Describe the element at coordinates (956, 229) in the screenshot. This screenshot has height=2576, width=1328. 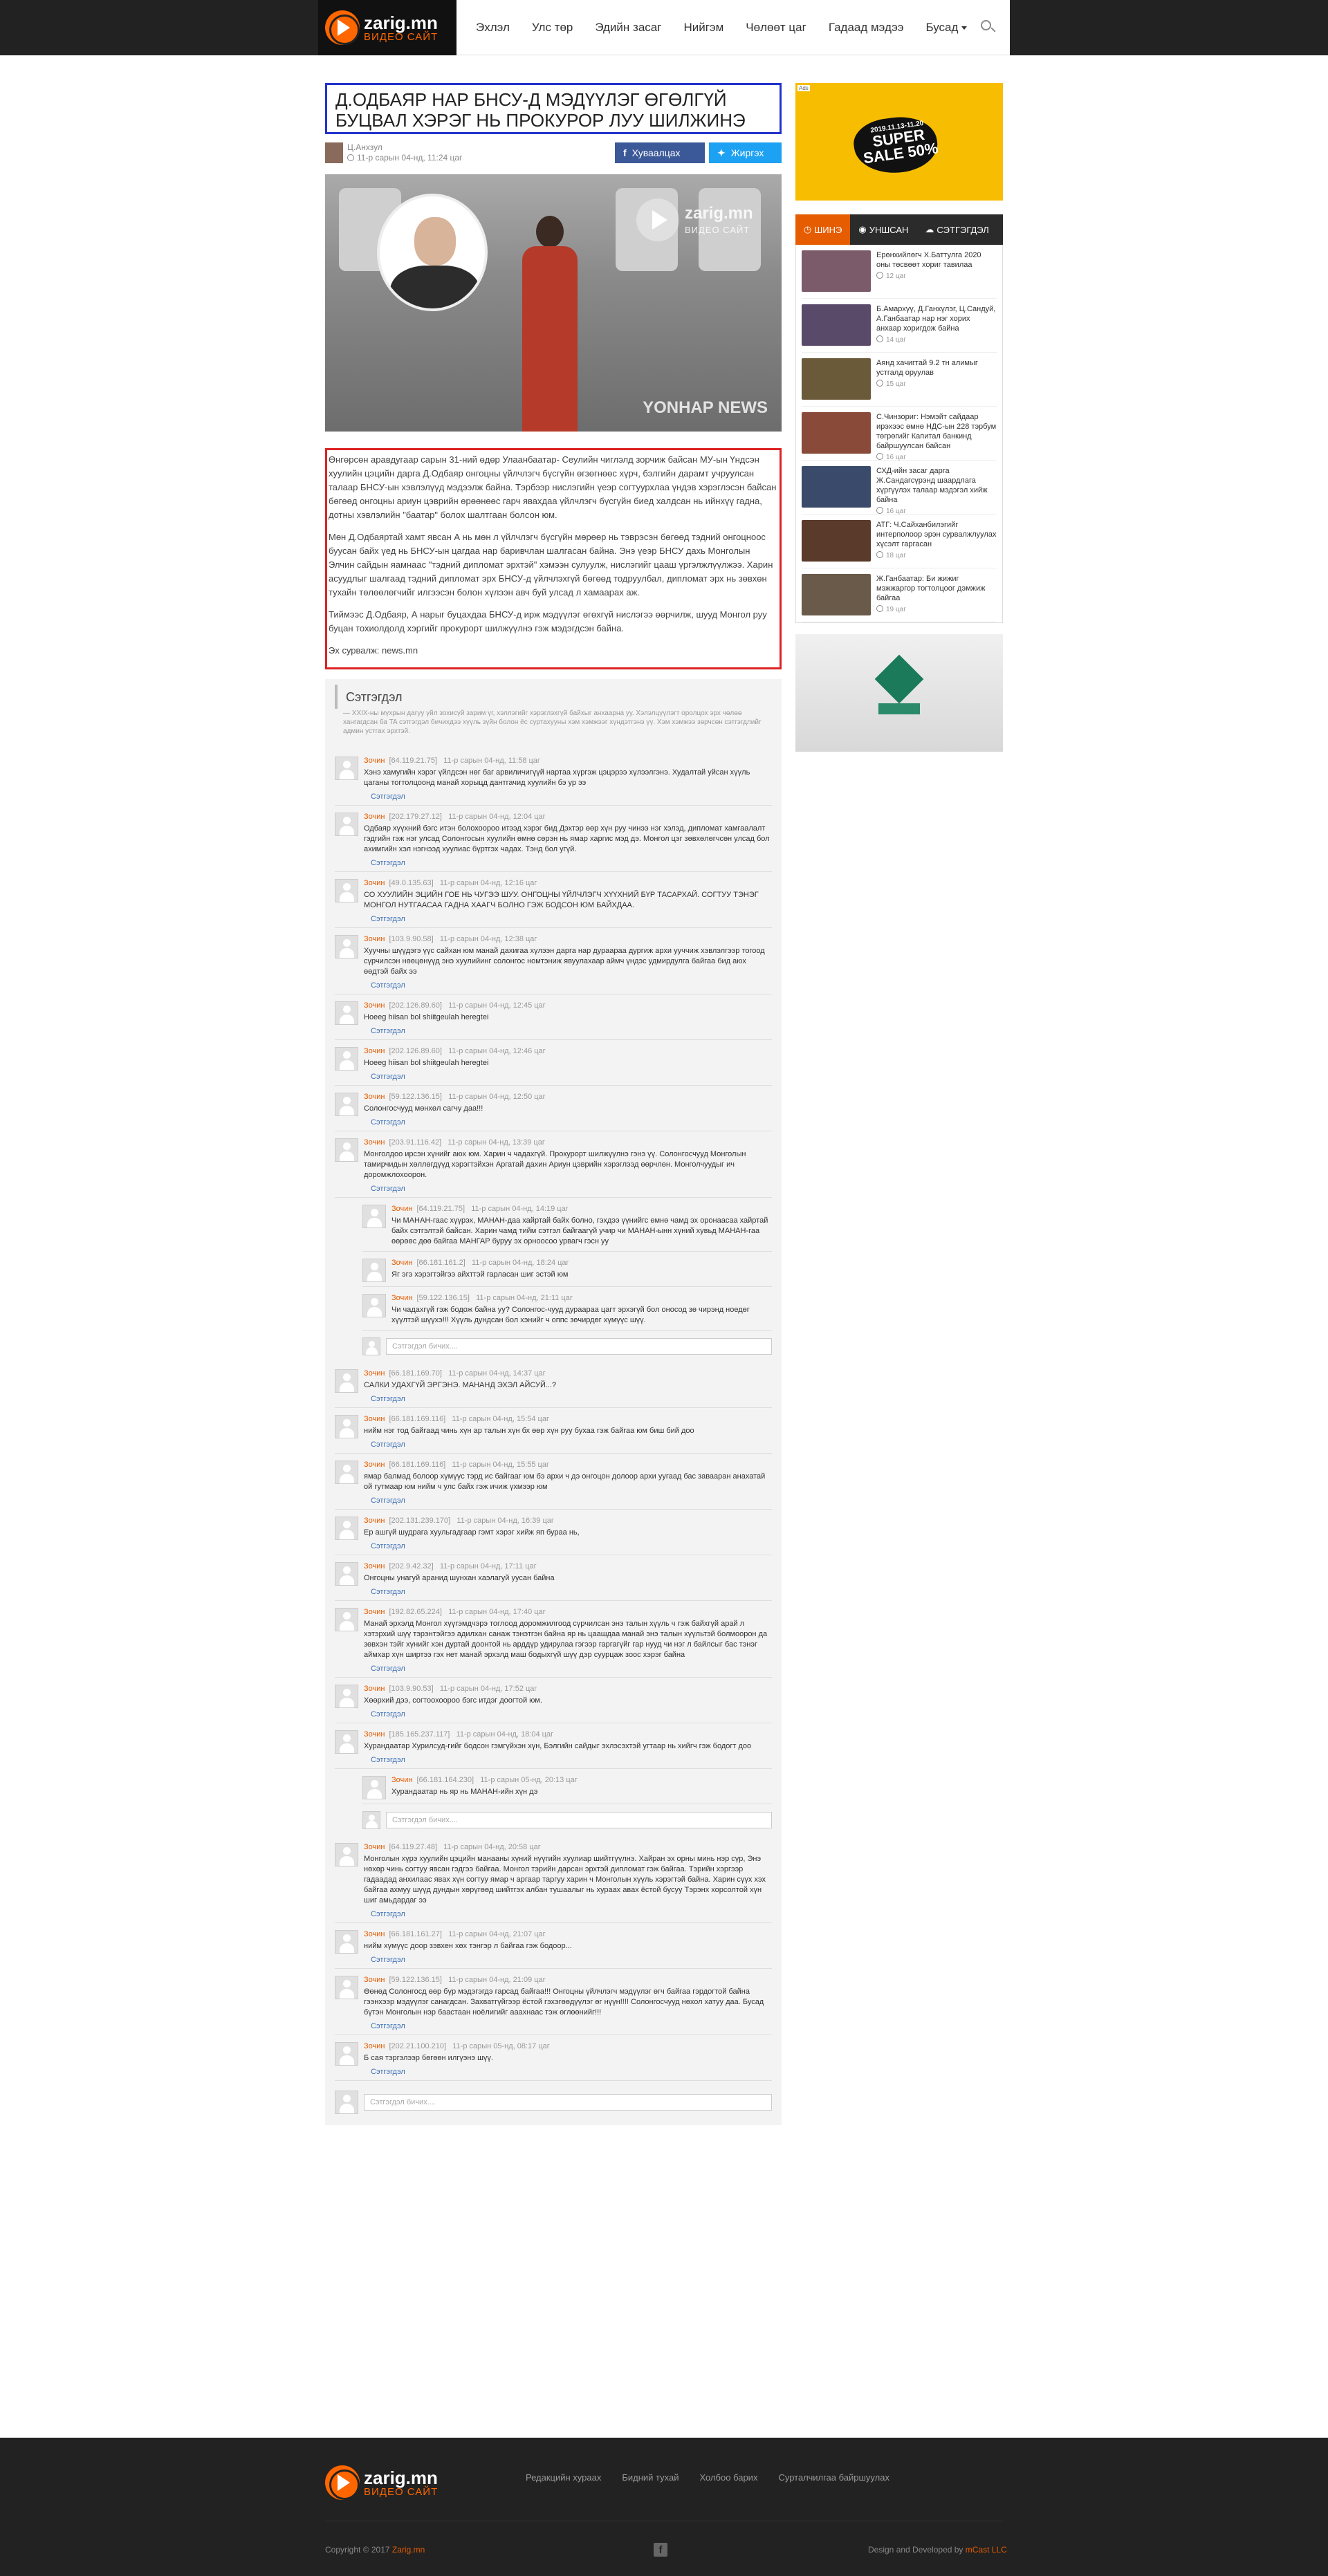
I see `tab-comments: ☁ СЭТГЭГДЭЛ` at that location.